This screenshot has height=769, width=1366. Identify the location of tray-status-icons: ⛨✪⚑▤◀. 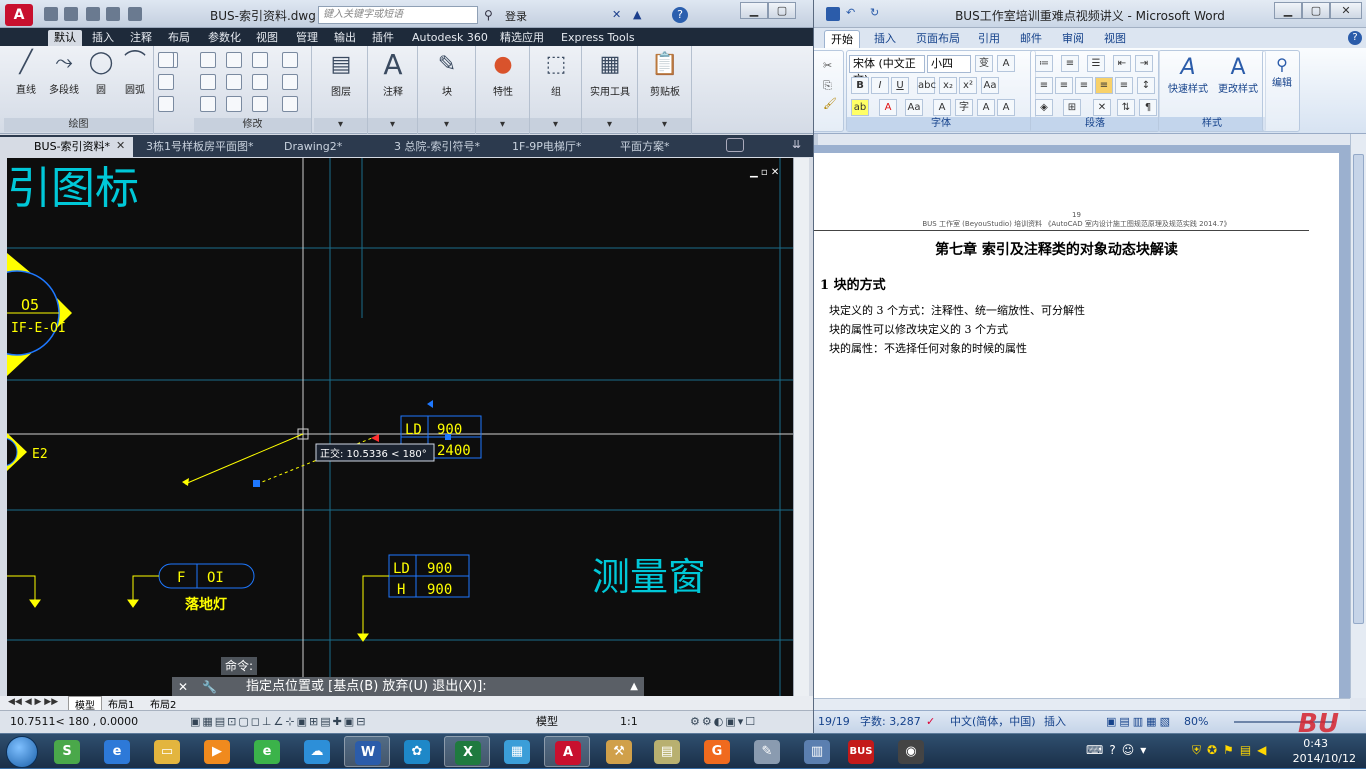
(1232, 750).